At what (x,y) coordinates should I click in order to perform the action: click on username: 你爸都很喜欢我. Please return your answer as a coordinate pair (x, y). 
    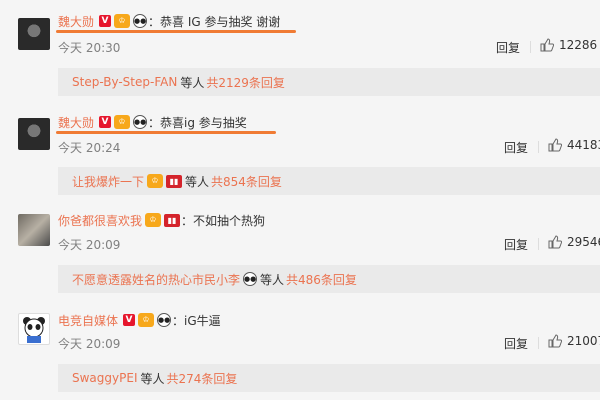
    Looking at the image, I should click on (100, 220).